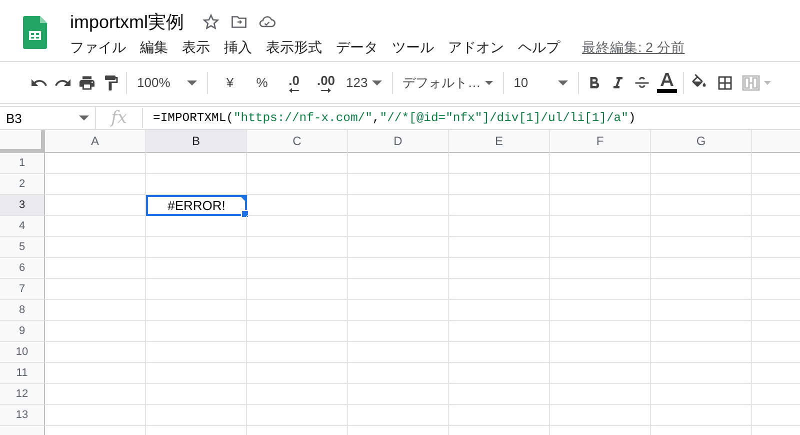 This screenshot has width=800, height=435. What do you see at coordinates (245, 214) in the screenshot?
I see `fill-handle` at bounding box center [245, 214].